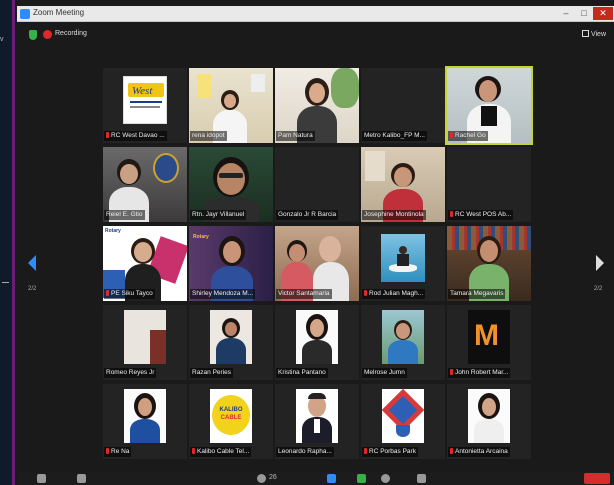 This screenshot has width=614, height=485. Describe the element at coordinates (331, 478) in the screenshot. I see `chat-icon` at that location.